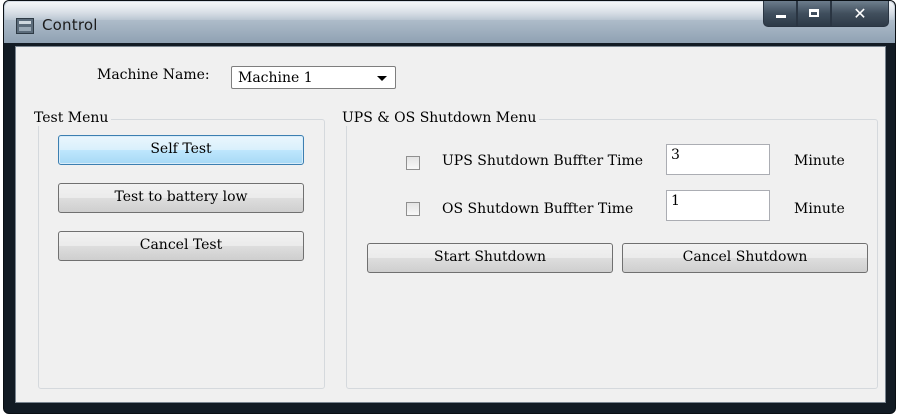 Image resolution: width=900 pixels, height=418 pixels. What do you see at coordinates (718, 205) in the screenshot?
I see `os-shutdown-time-input: 1` at bounding box center [718, 205].